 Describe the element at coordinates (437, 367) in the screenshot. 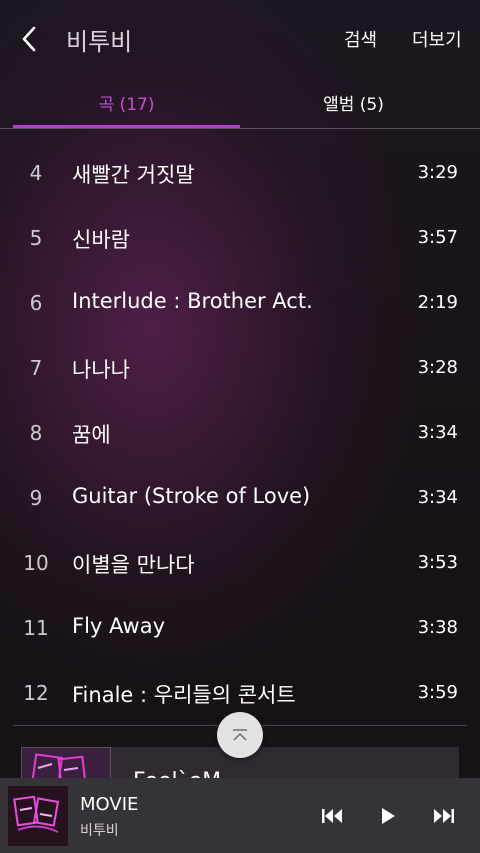

I see `track-duration: 3:28` at that location.